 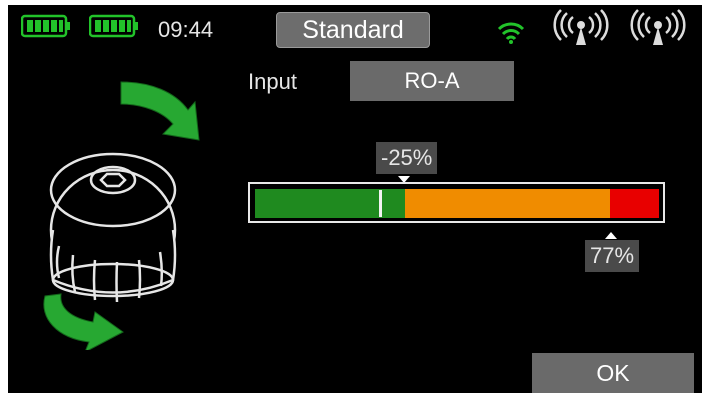 What do you see at coordinates (511, 33) in the screenshot?
I see `wifi-icon` at bounding box center [511, 33].